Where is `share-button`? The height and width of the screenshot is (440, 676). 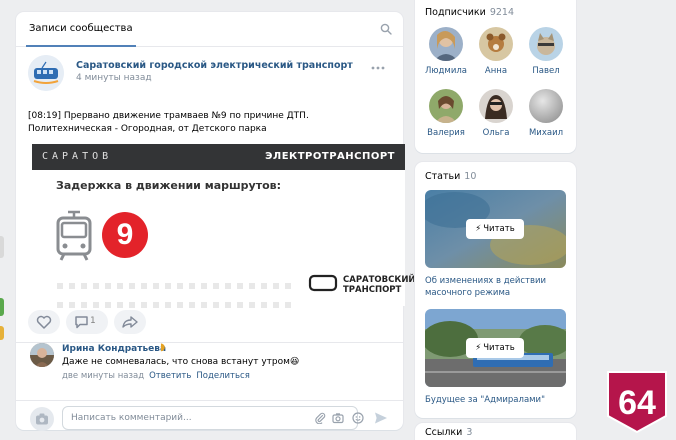 share-button is located at coordinates (130, 322).